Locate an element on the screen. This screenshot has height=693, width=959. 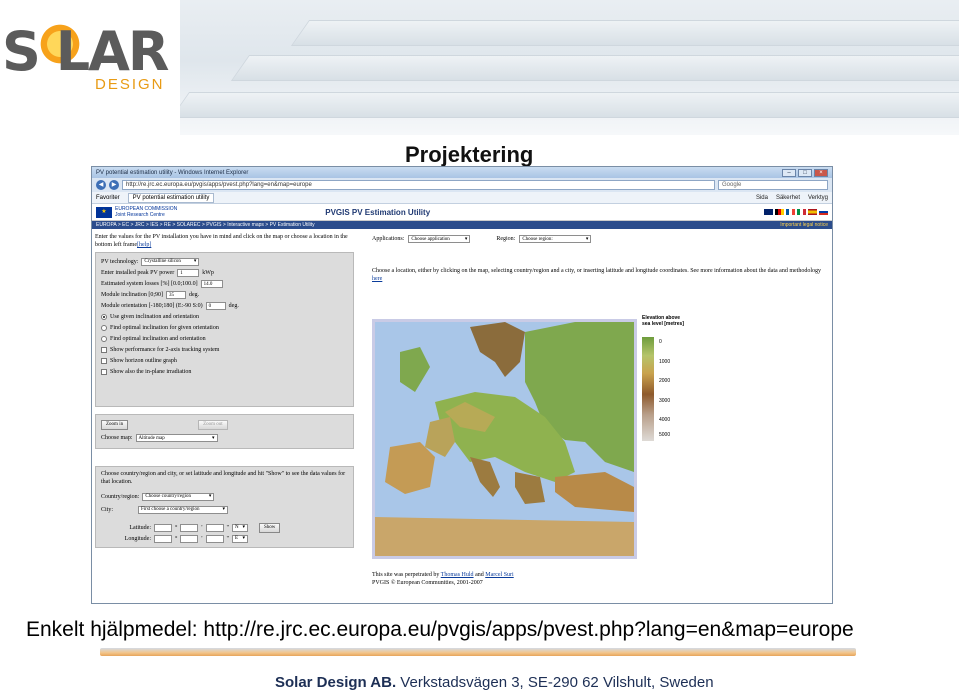
minimize-button: – is located at coordinates (789, 172).